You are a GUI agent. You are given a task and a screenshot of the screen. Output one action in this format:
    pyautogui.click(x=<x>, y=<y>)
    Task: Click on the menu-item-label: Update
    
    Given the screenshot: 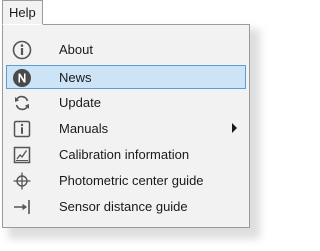 What is the action you would take?
    pyautogui.click(x=80, y=102)
    